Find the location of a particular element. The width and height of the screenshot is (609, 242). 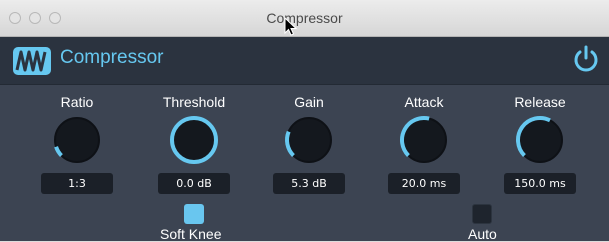

attack-value: 20.0 ms is located at coordinates (424, 183).